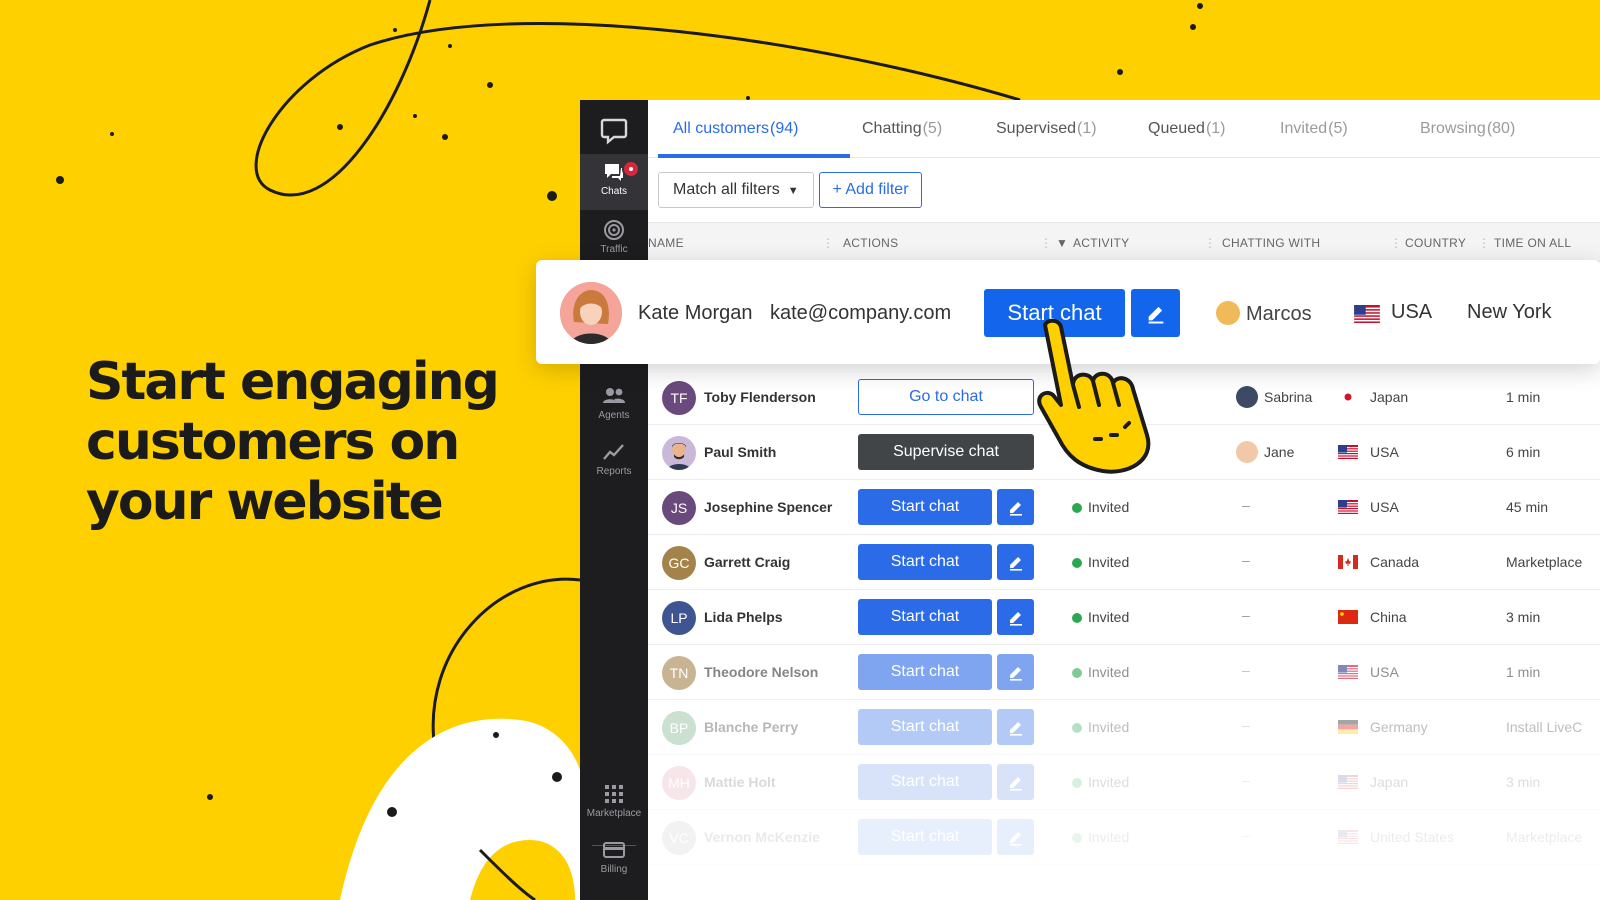  What do you see at coordinates (591, 313) in the screenshot?
I see `customer-avatar` at bounding box center [591, 313].